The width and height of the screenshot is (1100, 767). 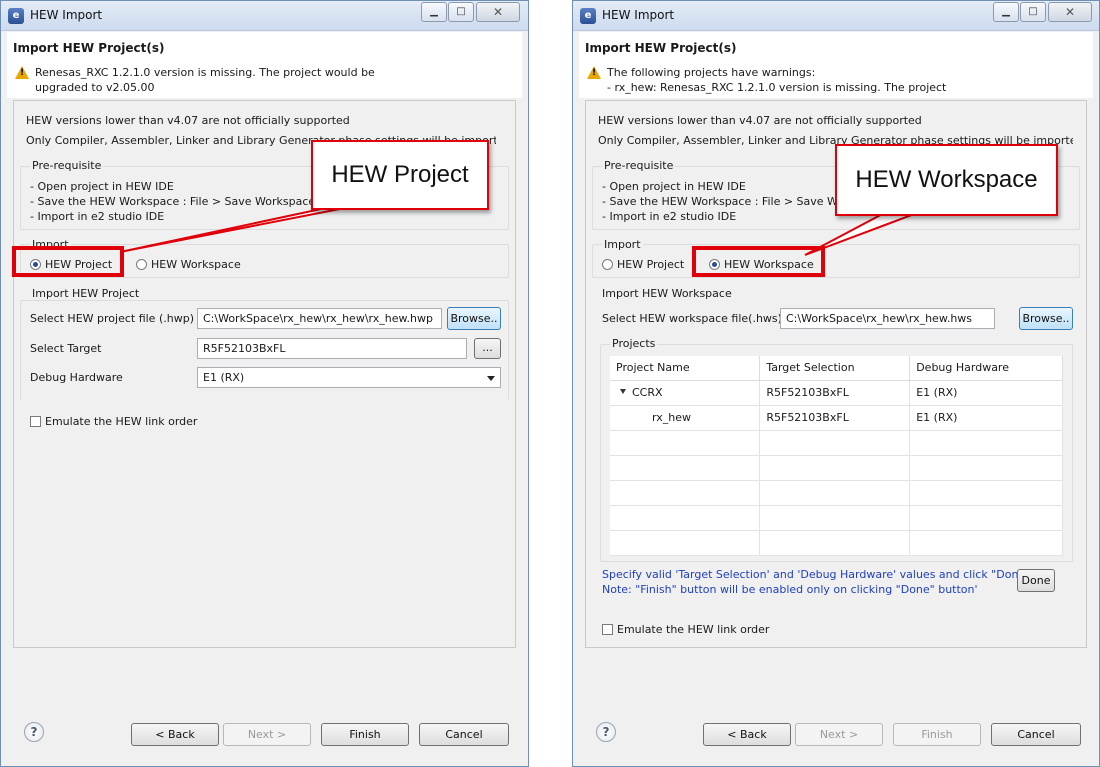 What do you see at coordinates (1036, 580) in the screenshot?
I see `done-button: Done` at bounding box center [1036, 580].